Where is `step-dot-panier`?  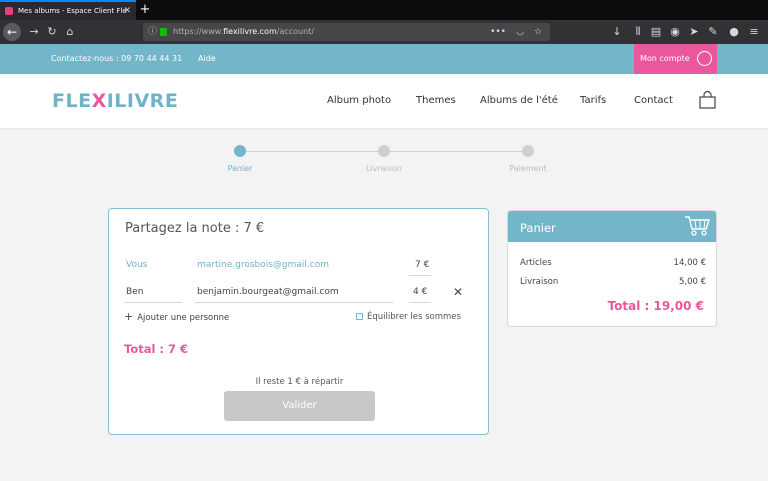
step-dot-panier is located at coordinates (240, 151).